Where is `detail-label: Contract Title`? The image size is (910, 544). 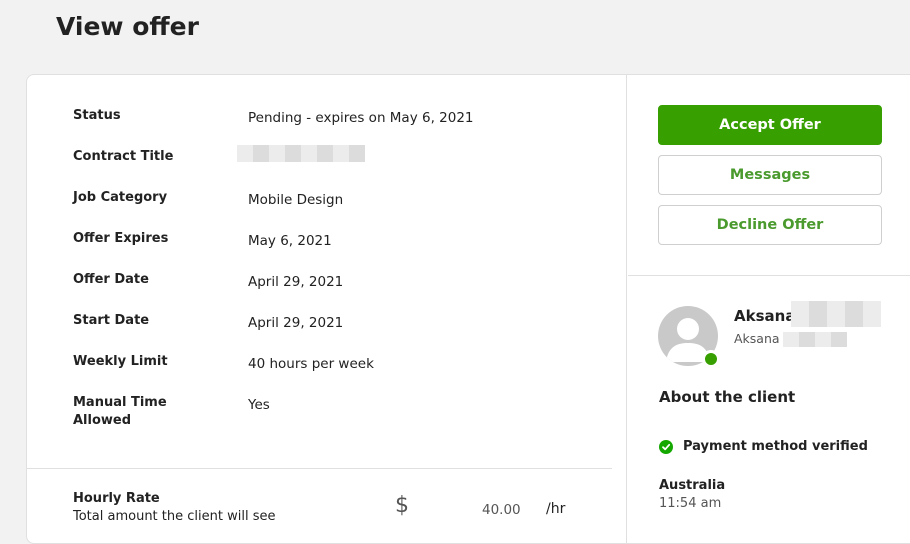
detail-label: Contract Title is located at coordinates (123, 156).